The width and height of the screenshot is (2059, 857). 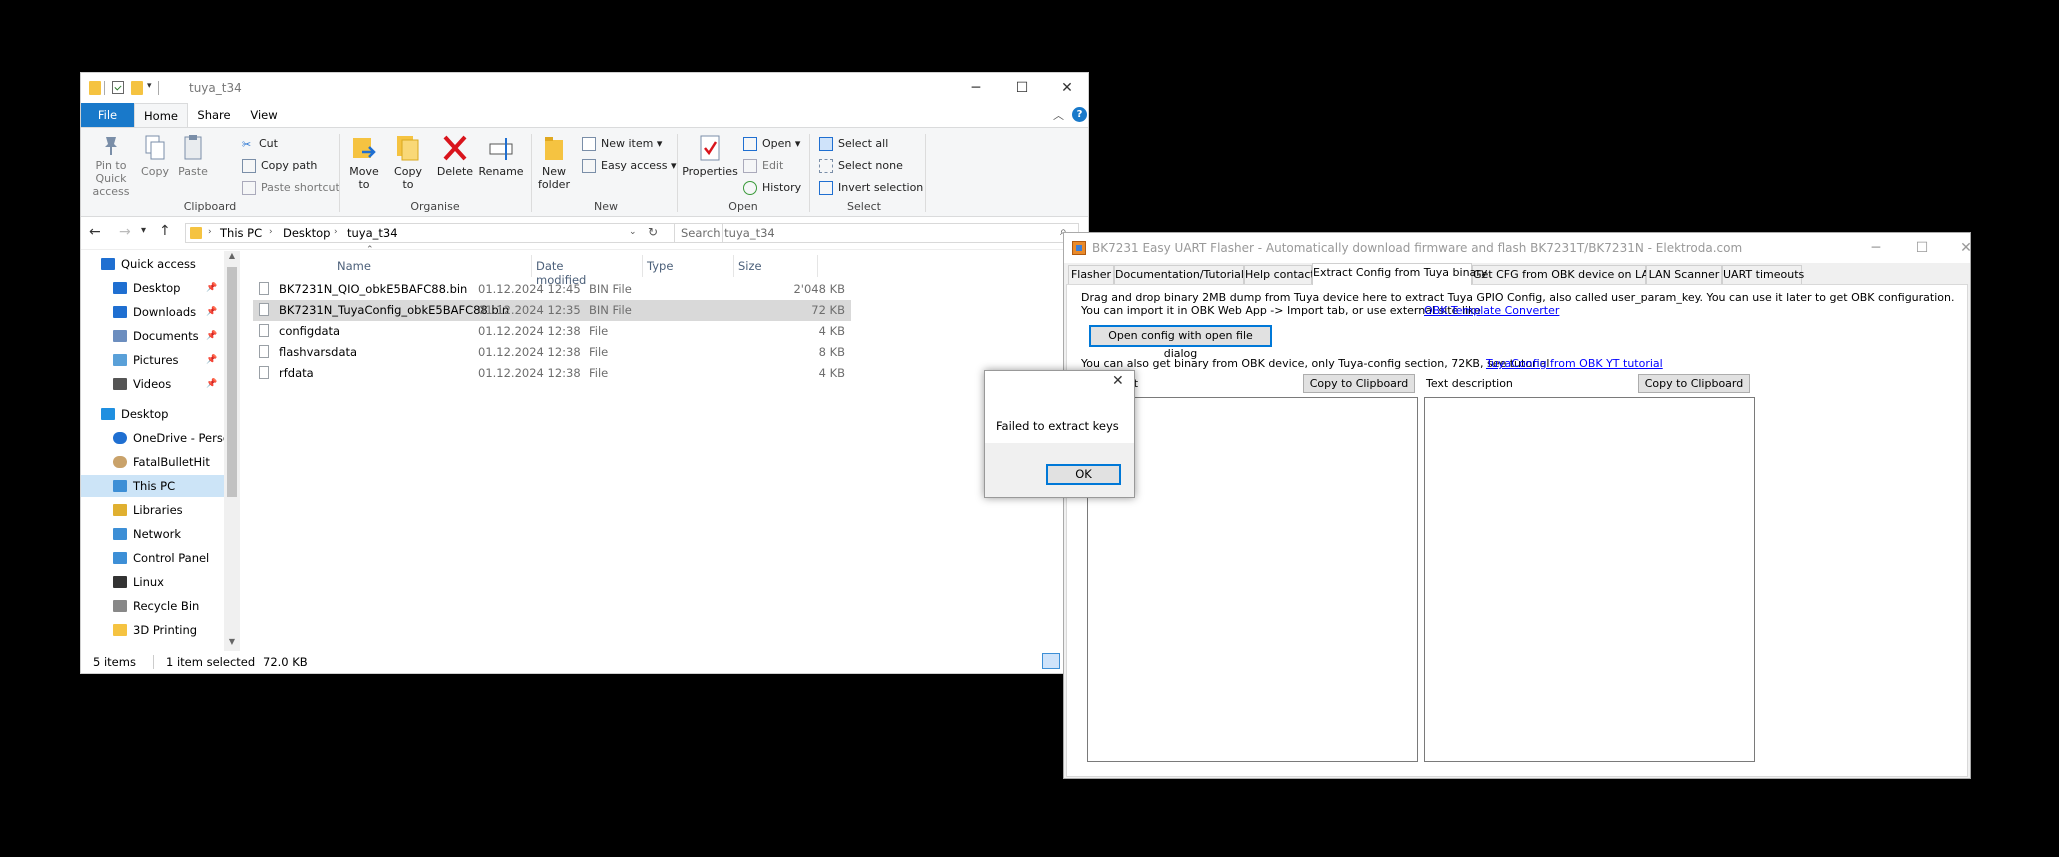 I want to click on properties-quick-icon, so click(x=118, y=87).